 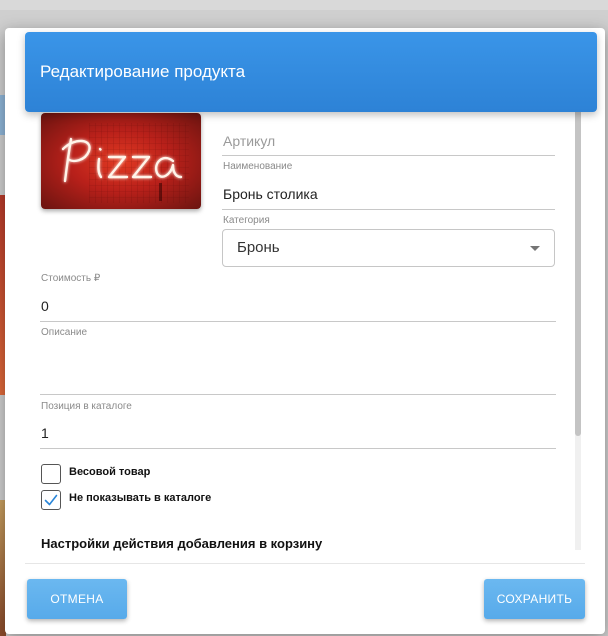 I want to click on name-underline, so click(x=388, y=209).